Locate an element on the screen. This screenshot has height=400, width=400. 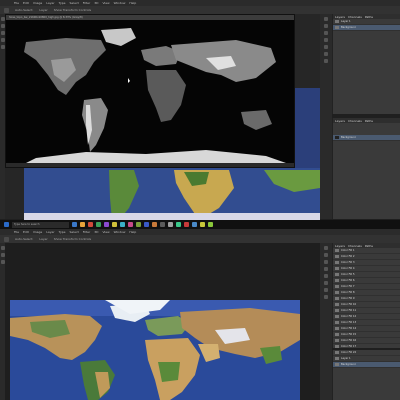
start-button-icon is located at coordinates (6, 224).